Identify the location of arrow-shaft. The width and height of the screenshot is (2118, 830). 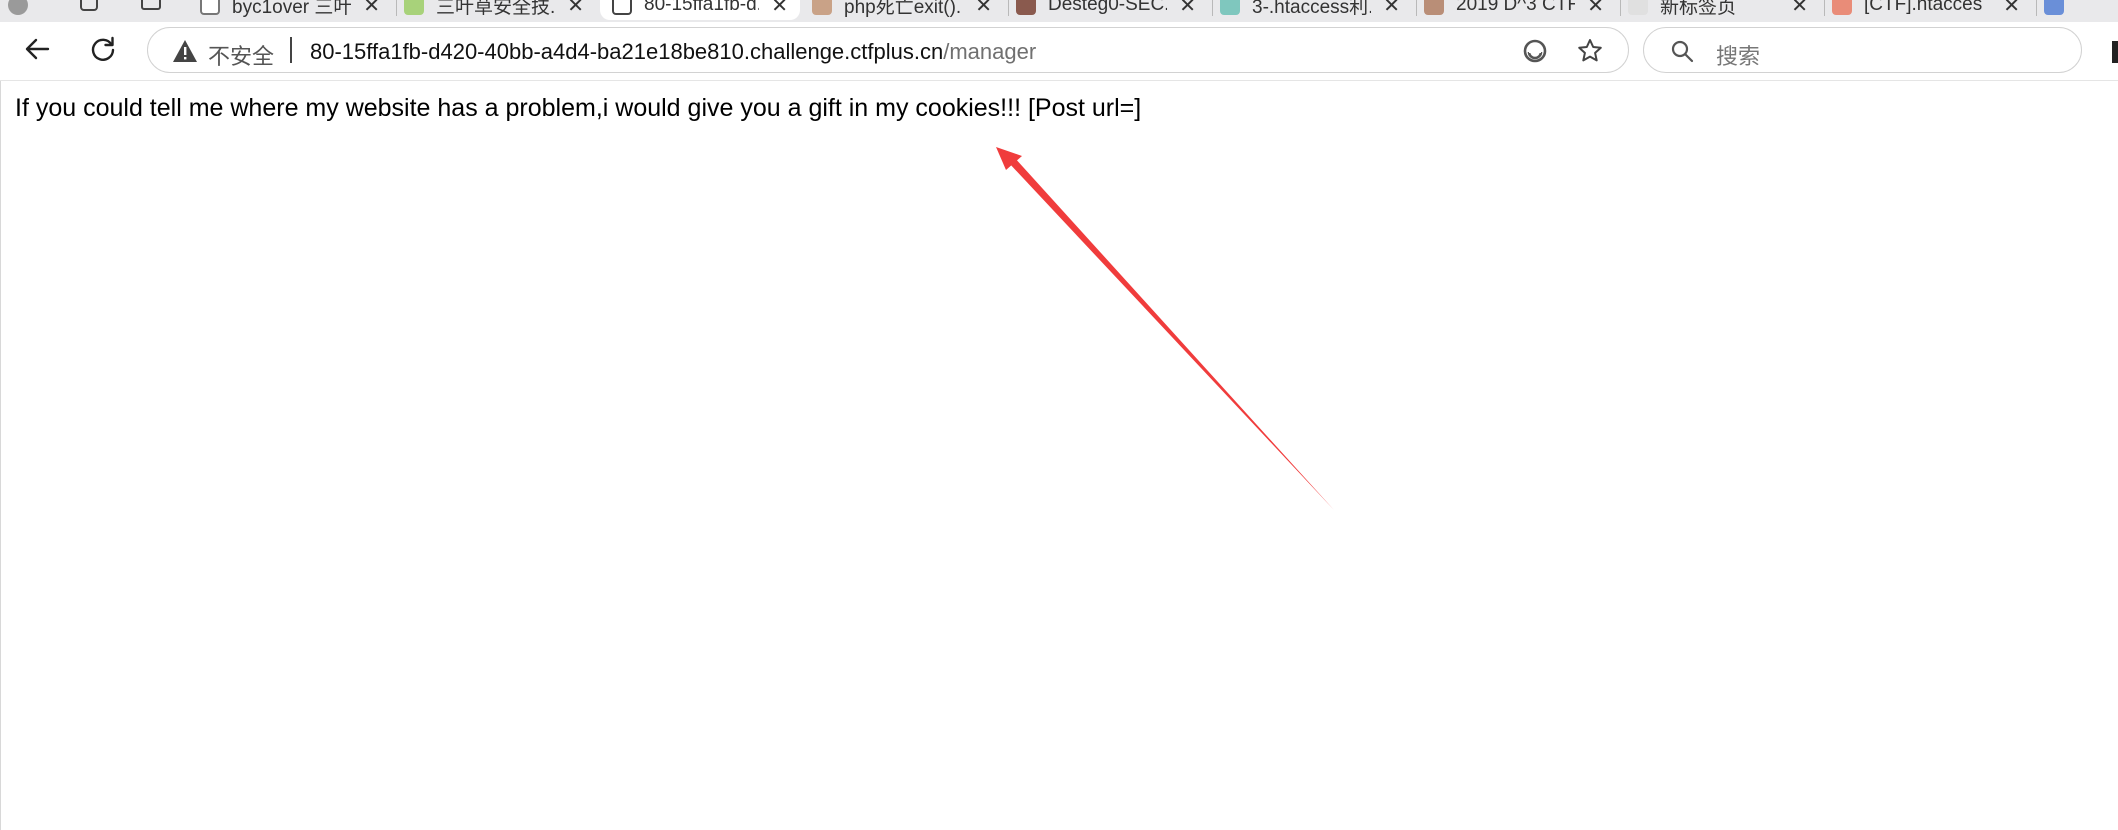
(1171, 333).